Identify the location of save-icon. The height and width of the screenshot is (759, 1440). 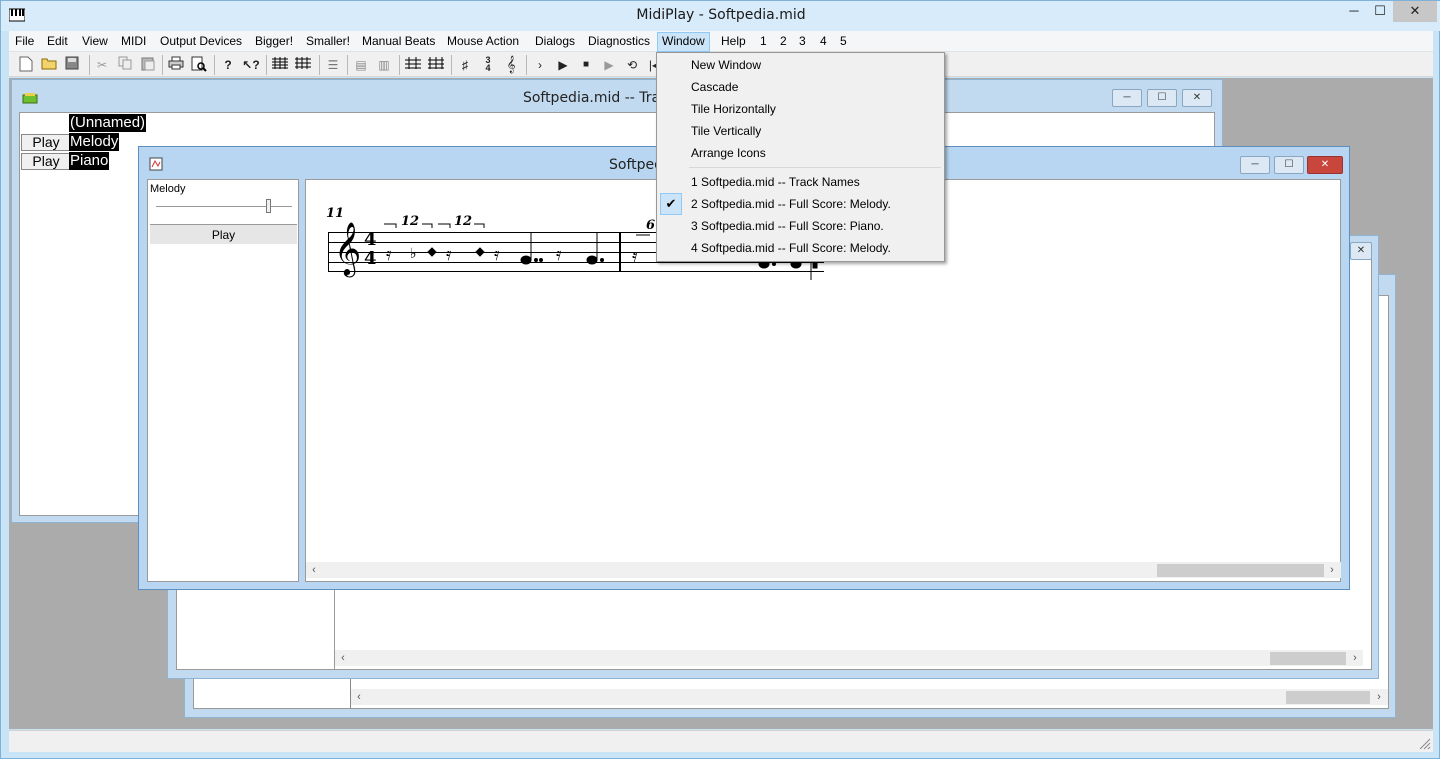
(72, 65).